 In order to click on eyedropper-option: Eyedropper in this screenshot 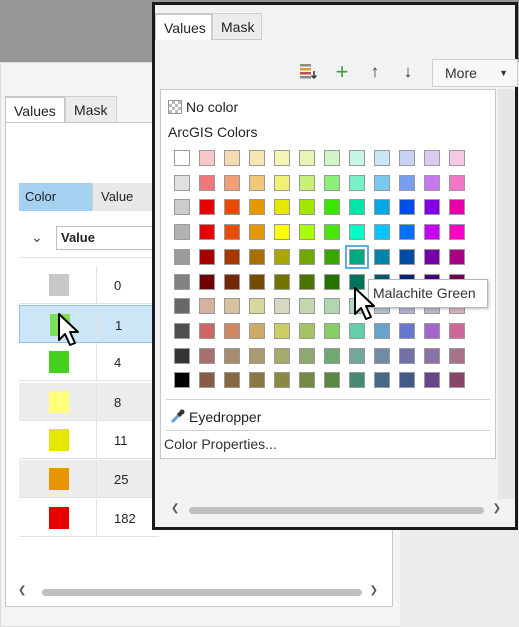, I will do `click(215, 417)`.